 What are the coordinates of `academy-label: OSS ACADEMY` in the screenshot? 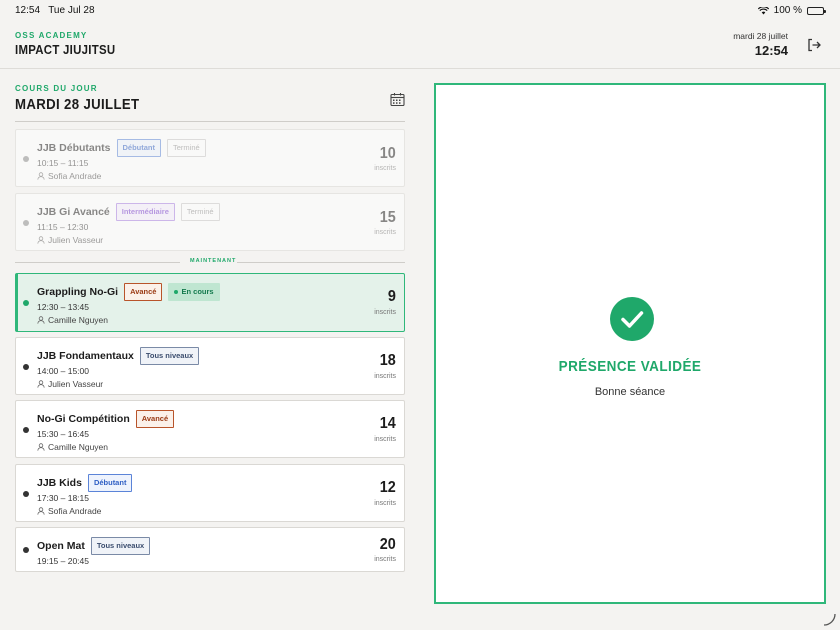 It's located at (51, 35).